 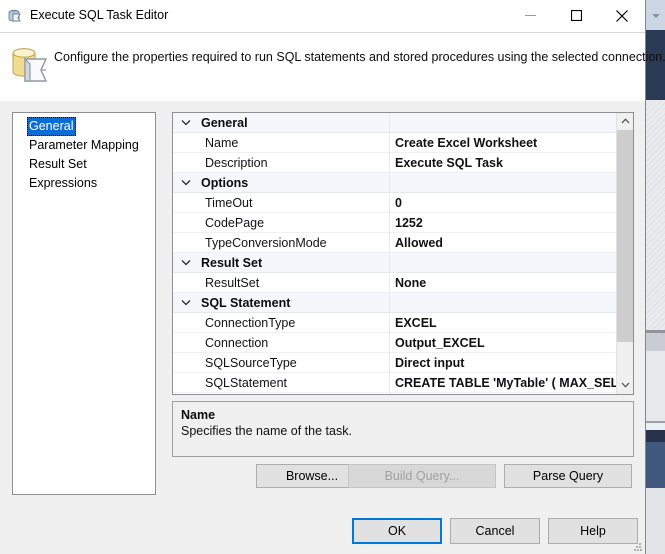 I want to click on property-category-row: Result Set, so click(x=394, y=263).